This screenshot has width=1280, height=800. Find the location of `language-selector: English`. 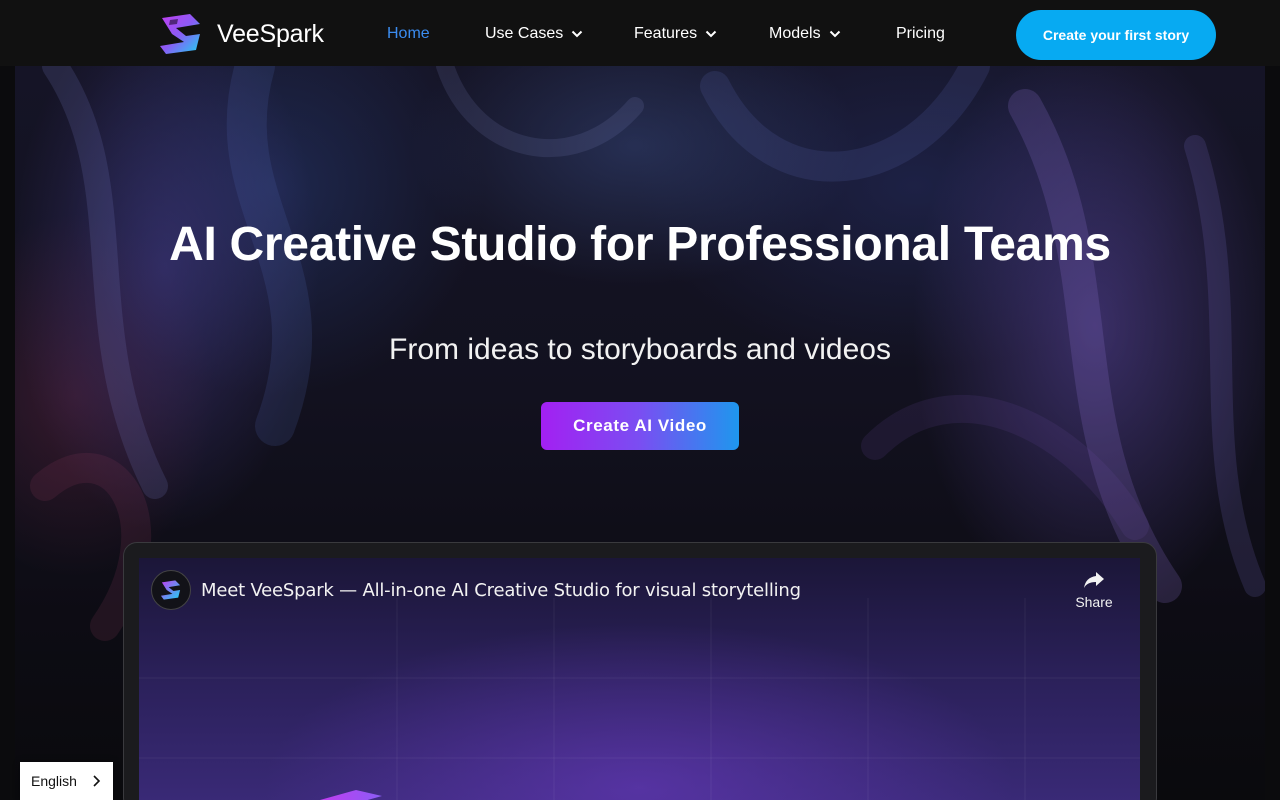

language-selector: English is located at coordinates (66, 781).